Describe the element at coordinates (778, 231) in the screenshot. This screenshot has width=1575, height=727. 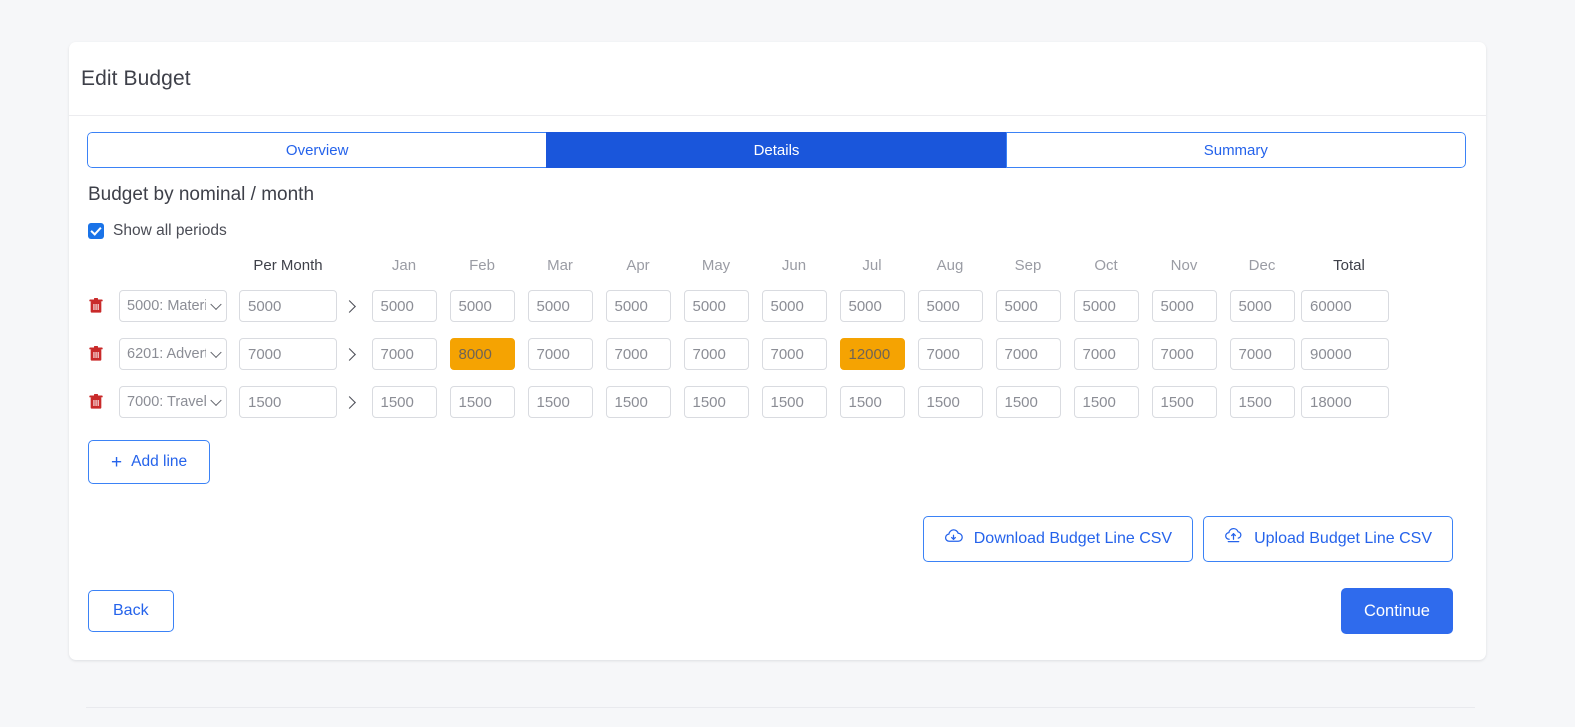
I see `show-all-periods-row: Show all periods` at that location.